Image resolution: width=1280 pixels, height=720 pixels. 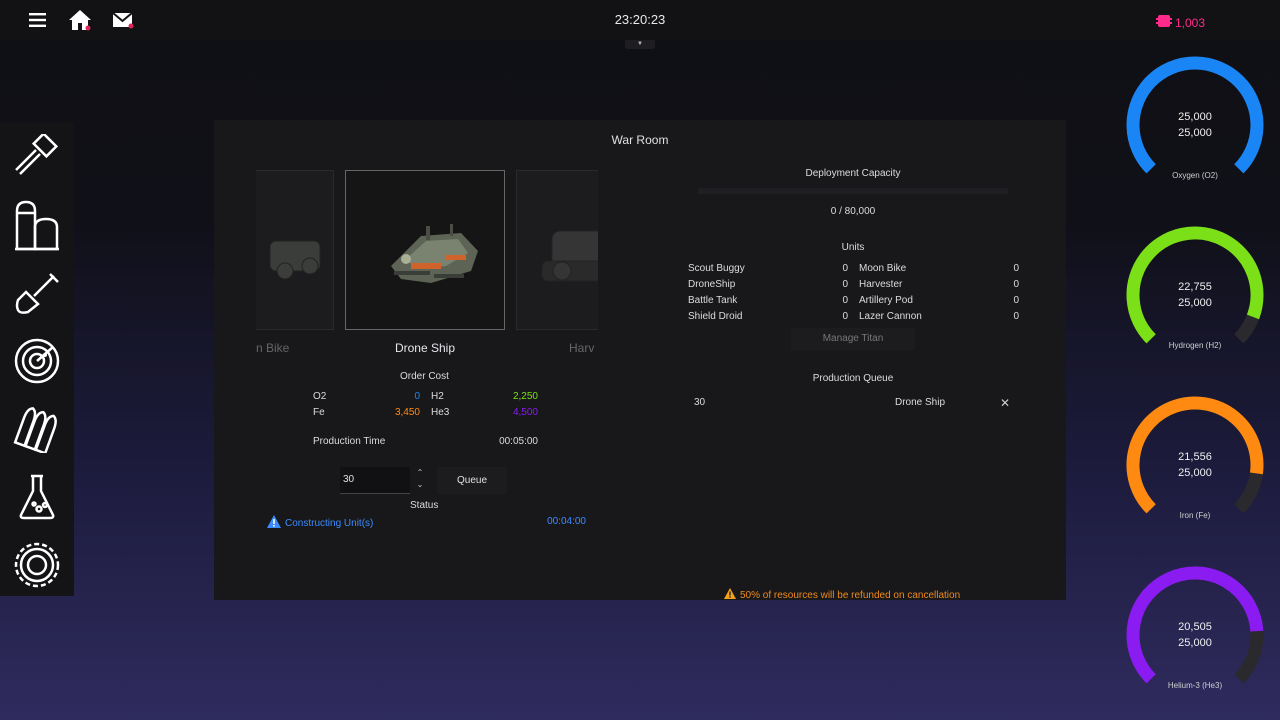 What do you see at coordinates (417, 396) in the screenshot?
I see `cost-o2-value: 0` at bounding box center [417, 396].